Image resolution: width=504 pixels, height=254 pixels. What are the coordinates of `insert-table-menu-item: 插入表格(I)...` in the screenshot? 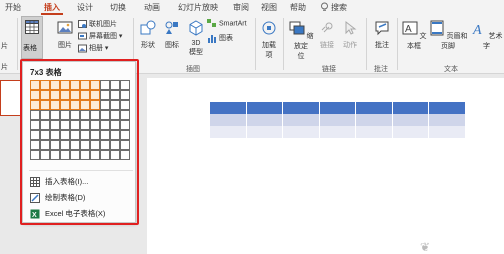 It's located at (59, 181).